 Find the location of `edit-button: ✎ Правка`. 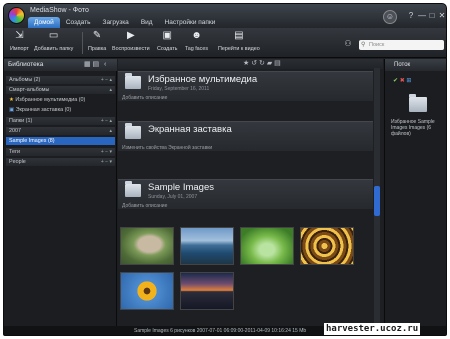

edit-button: ✎ Правка is located at coordinates (97, 41).